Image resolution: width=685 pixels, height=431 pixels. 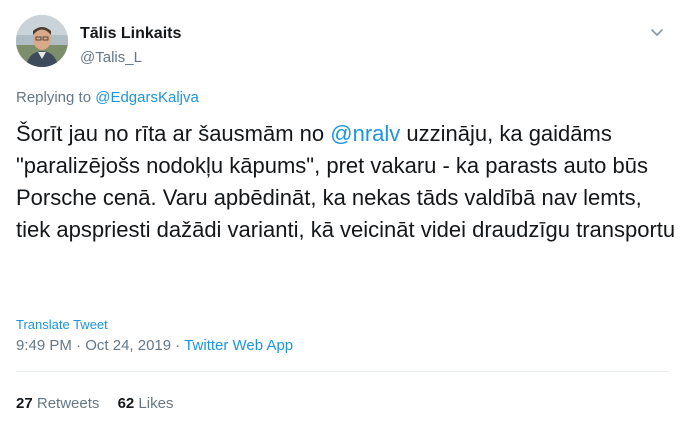 What do you see at coordinates (68, 403) in the screenshot?
I see `retweets-label: Retweets` at bounding box center [68, 403].